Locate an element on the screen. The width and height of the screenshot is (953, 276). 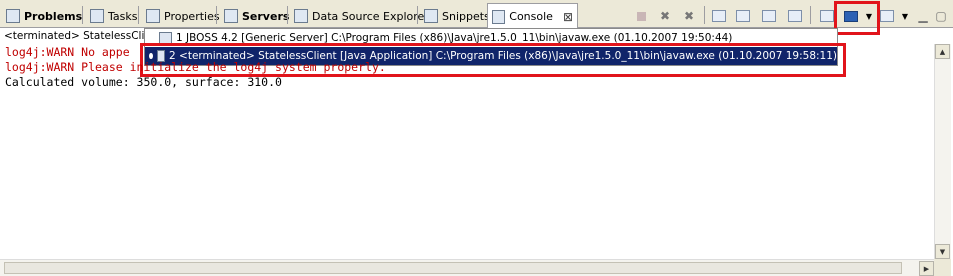
maximize-icon: ▢ is located at coordinates (941, 16).